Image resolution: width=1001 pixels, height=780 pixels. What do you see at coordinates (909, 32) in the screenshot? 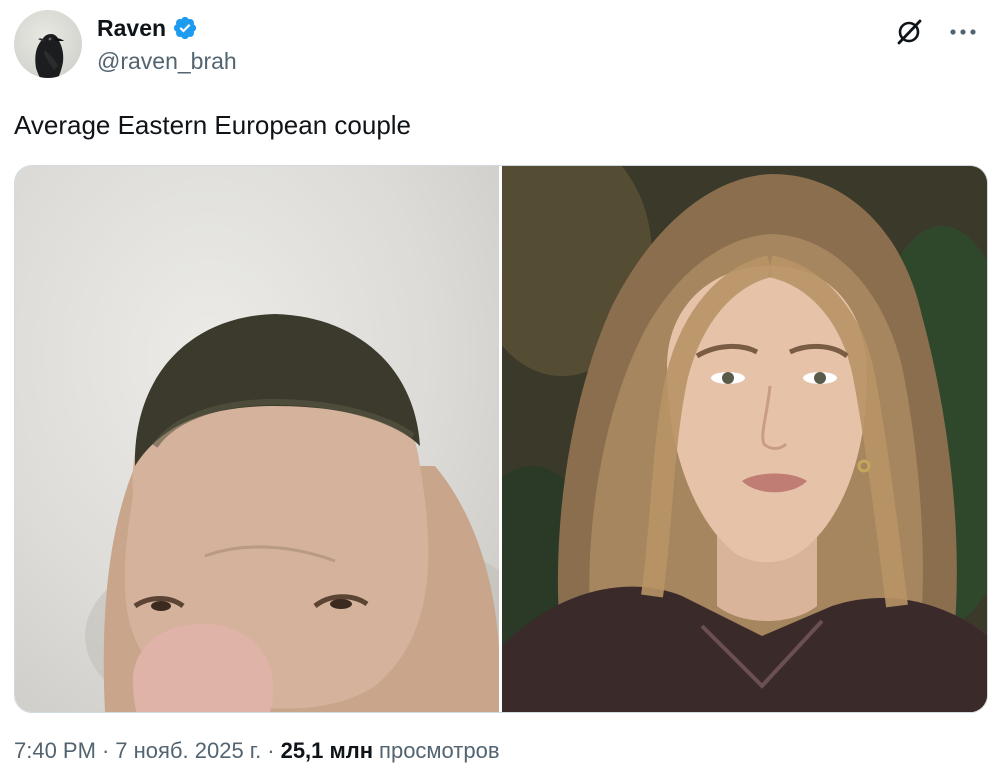
I see `grok-slash-icon` at bounding box center [909, 32].